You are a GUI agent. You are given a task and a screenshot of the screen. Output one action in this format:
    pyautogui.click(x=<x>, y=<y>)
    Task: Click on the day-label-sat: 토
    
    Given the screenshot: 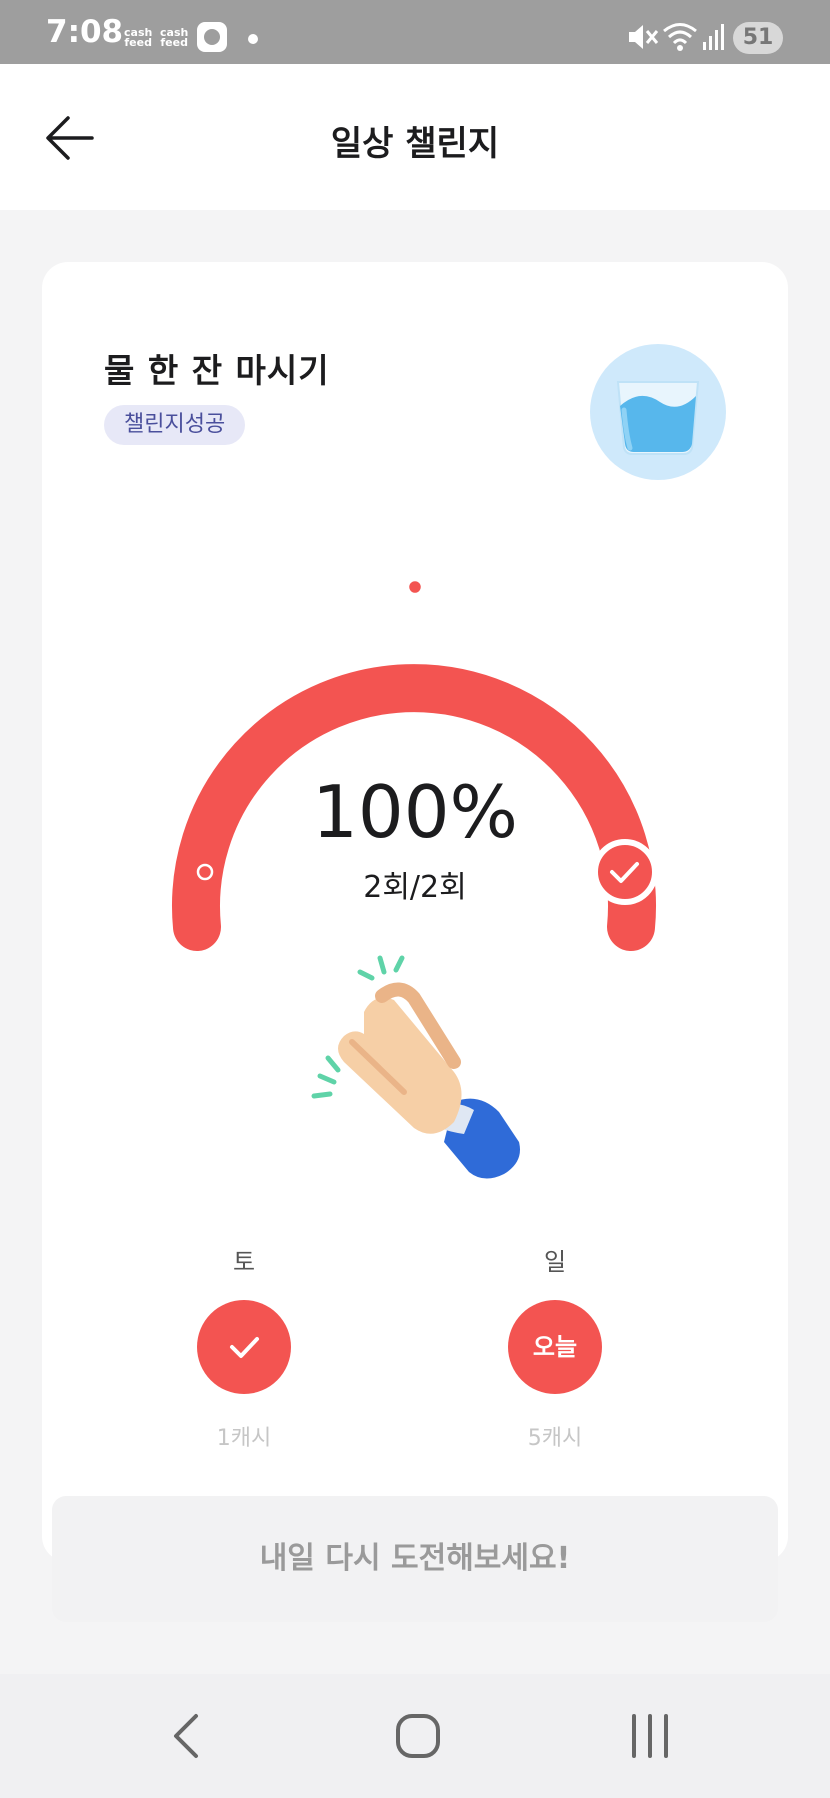 What is the action you would take?
    pyautogui.click(x=244, y=1262)
    